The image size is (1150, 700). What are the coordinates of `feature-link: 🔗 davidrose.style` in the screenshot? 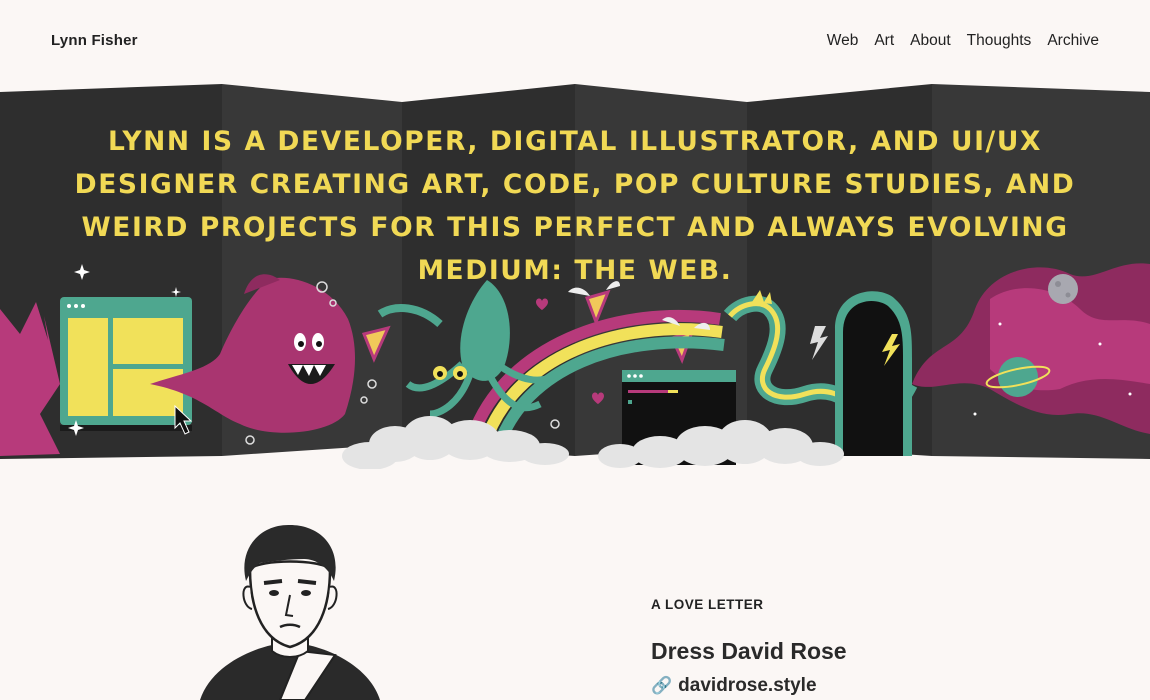 It's located at (749, 686).